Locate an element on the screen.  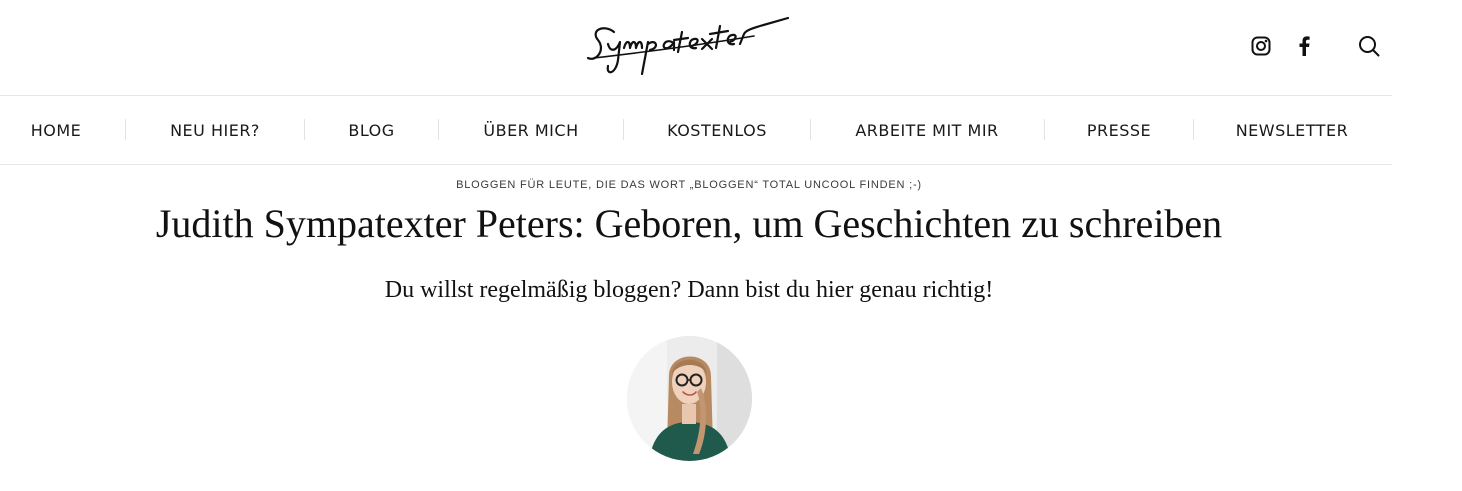
nav-item-newsletter: NEWSLETTER is located at coordinates (1292, 130).